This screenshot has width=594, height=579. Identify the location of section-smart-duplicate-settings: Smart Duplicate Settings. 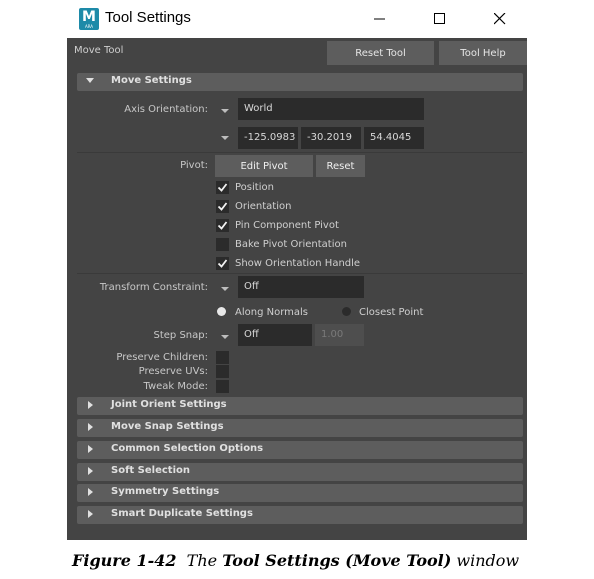
(300, 515).